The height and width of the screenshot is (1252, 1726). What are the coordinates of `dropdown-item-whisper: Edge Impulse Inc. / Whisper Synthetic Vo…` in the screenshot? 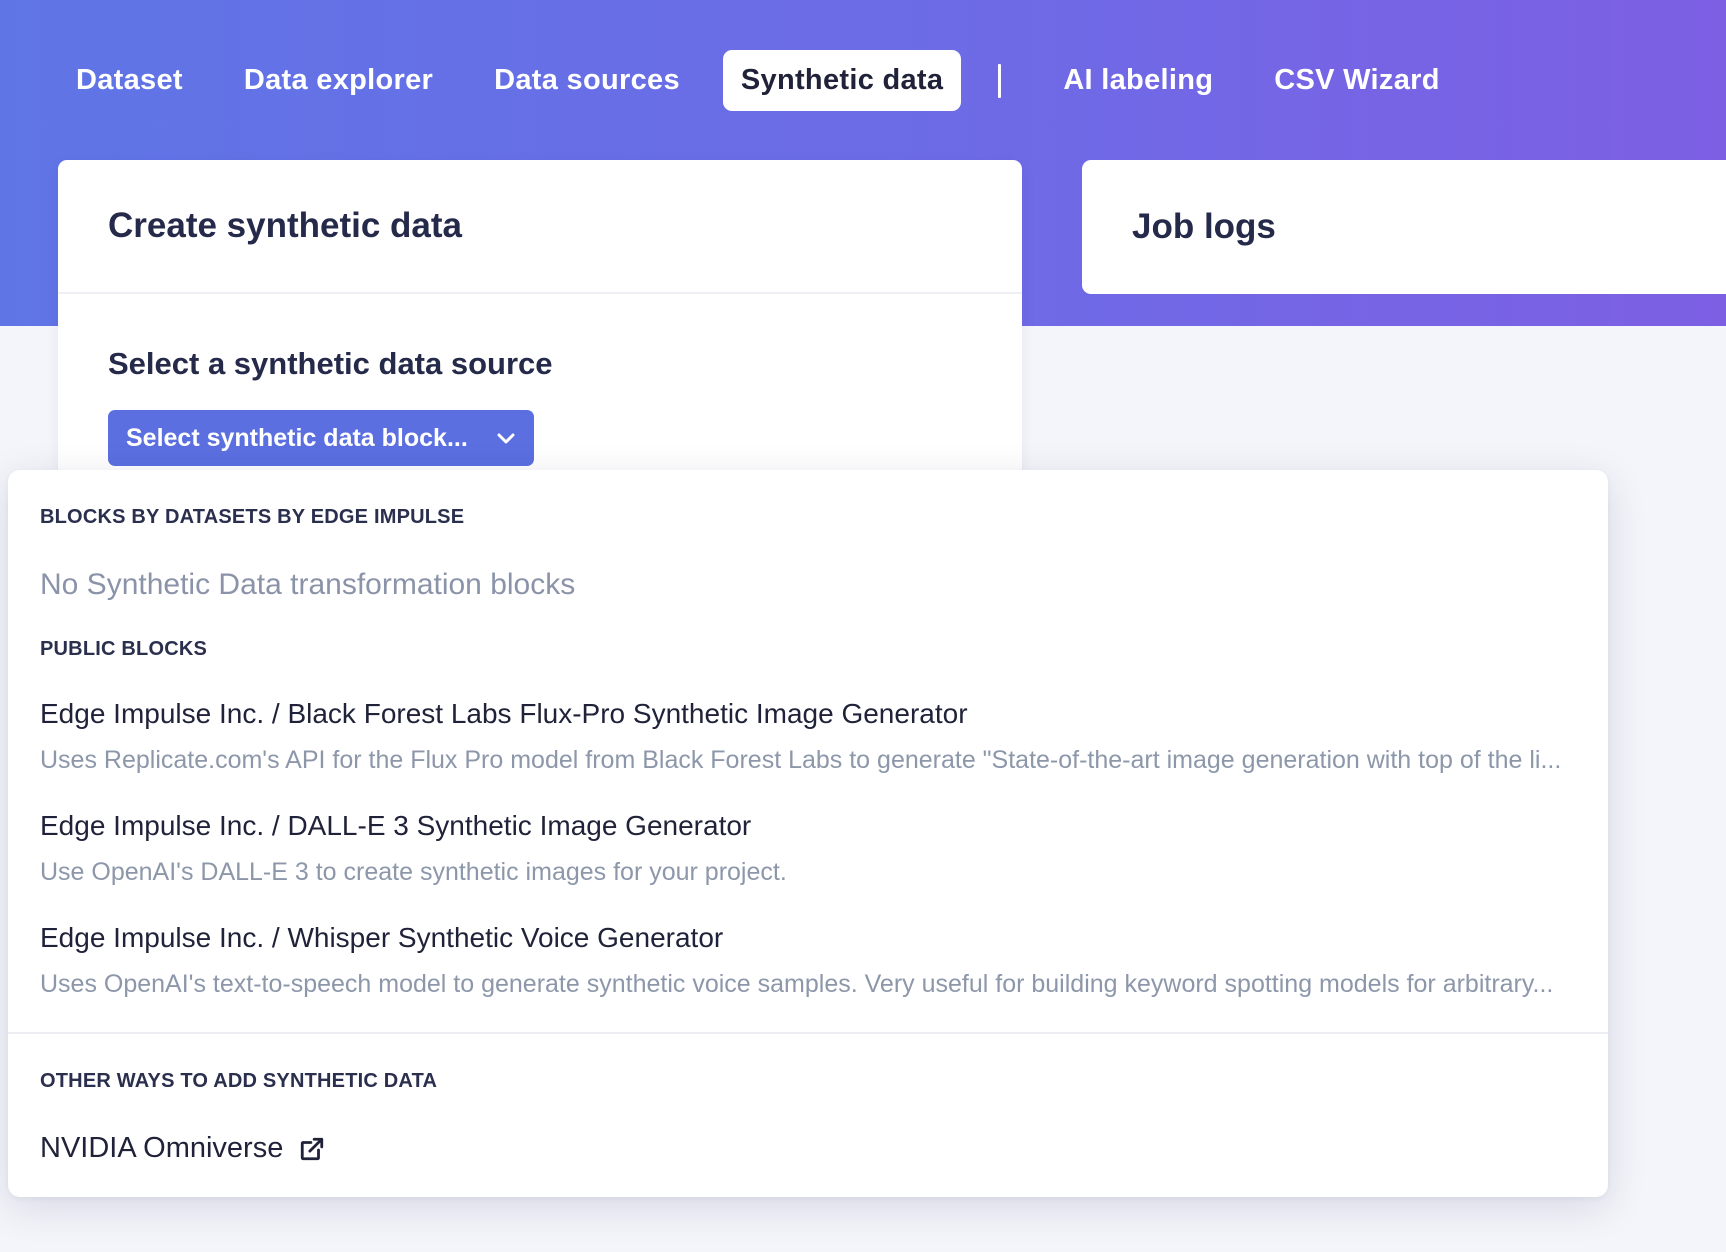 It's located at (810, 960).